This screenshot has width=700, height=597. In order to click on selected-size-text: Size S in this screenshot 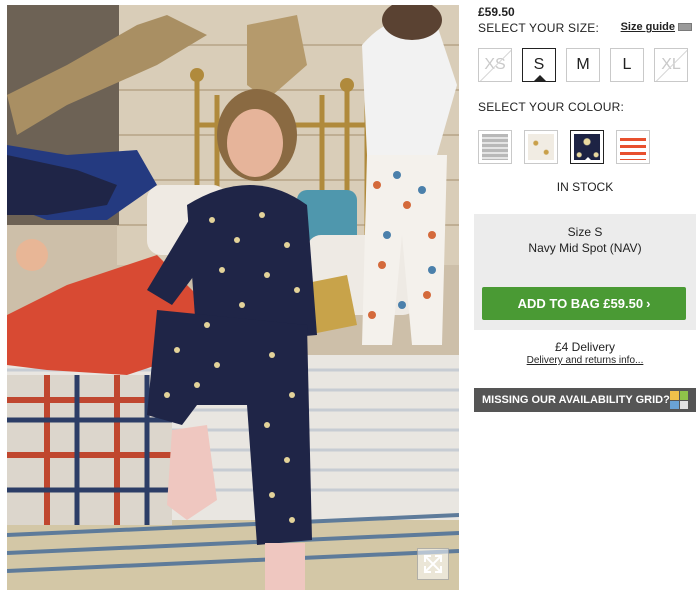, I will do `click(585, 232)`.